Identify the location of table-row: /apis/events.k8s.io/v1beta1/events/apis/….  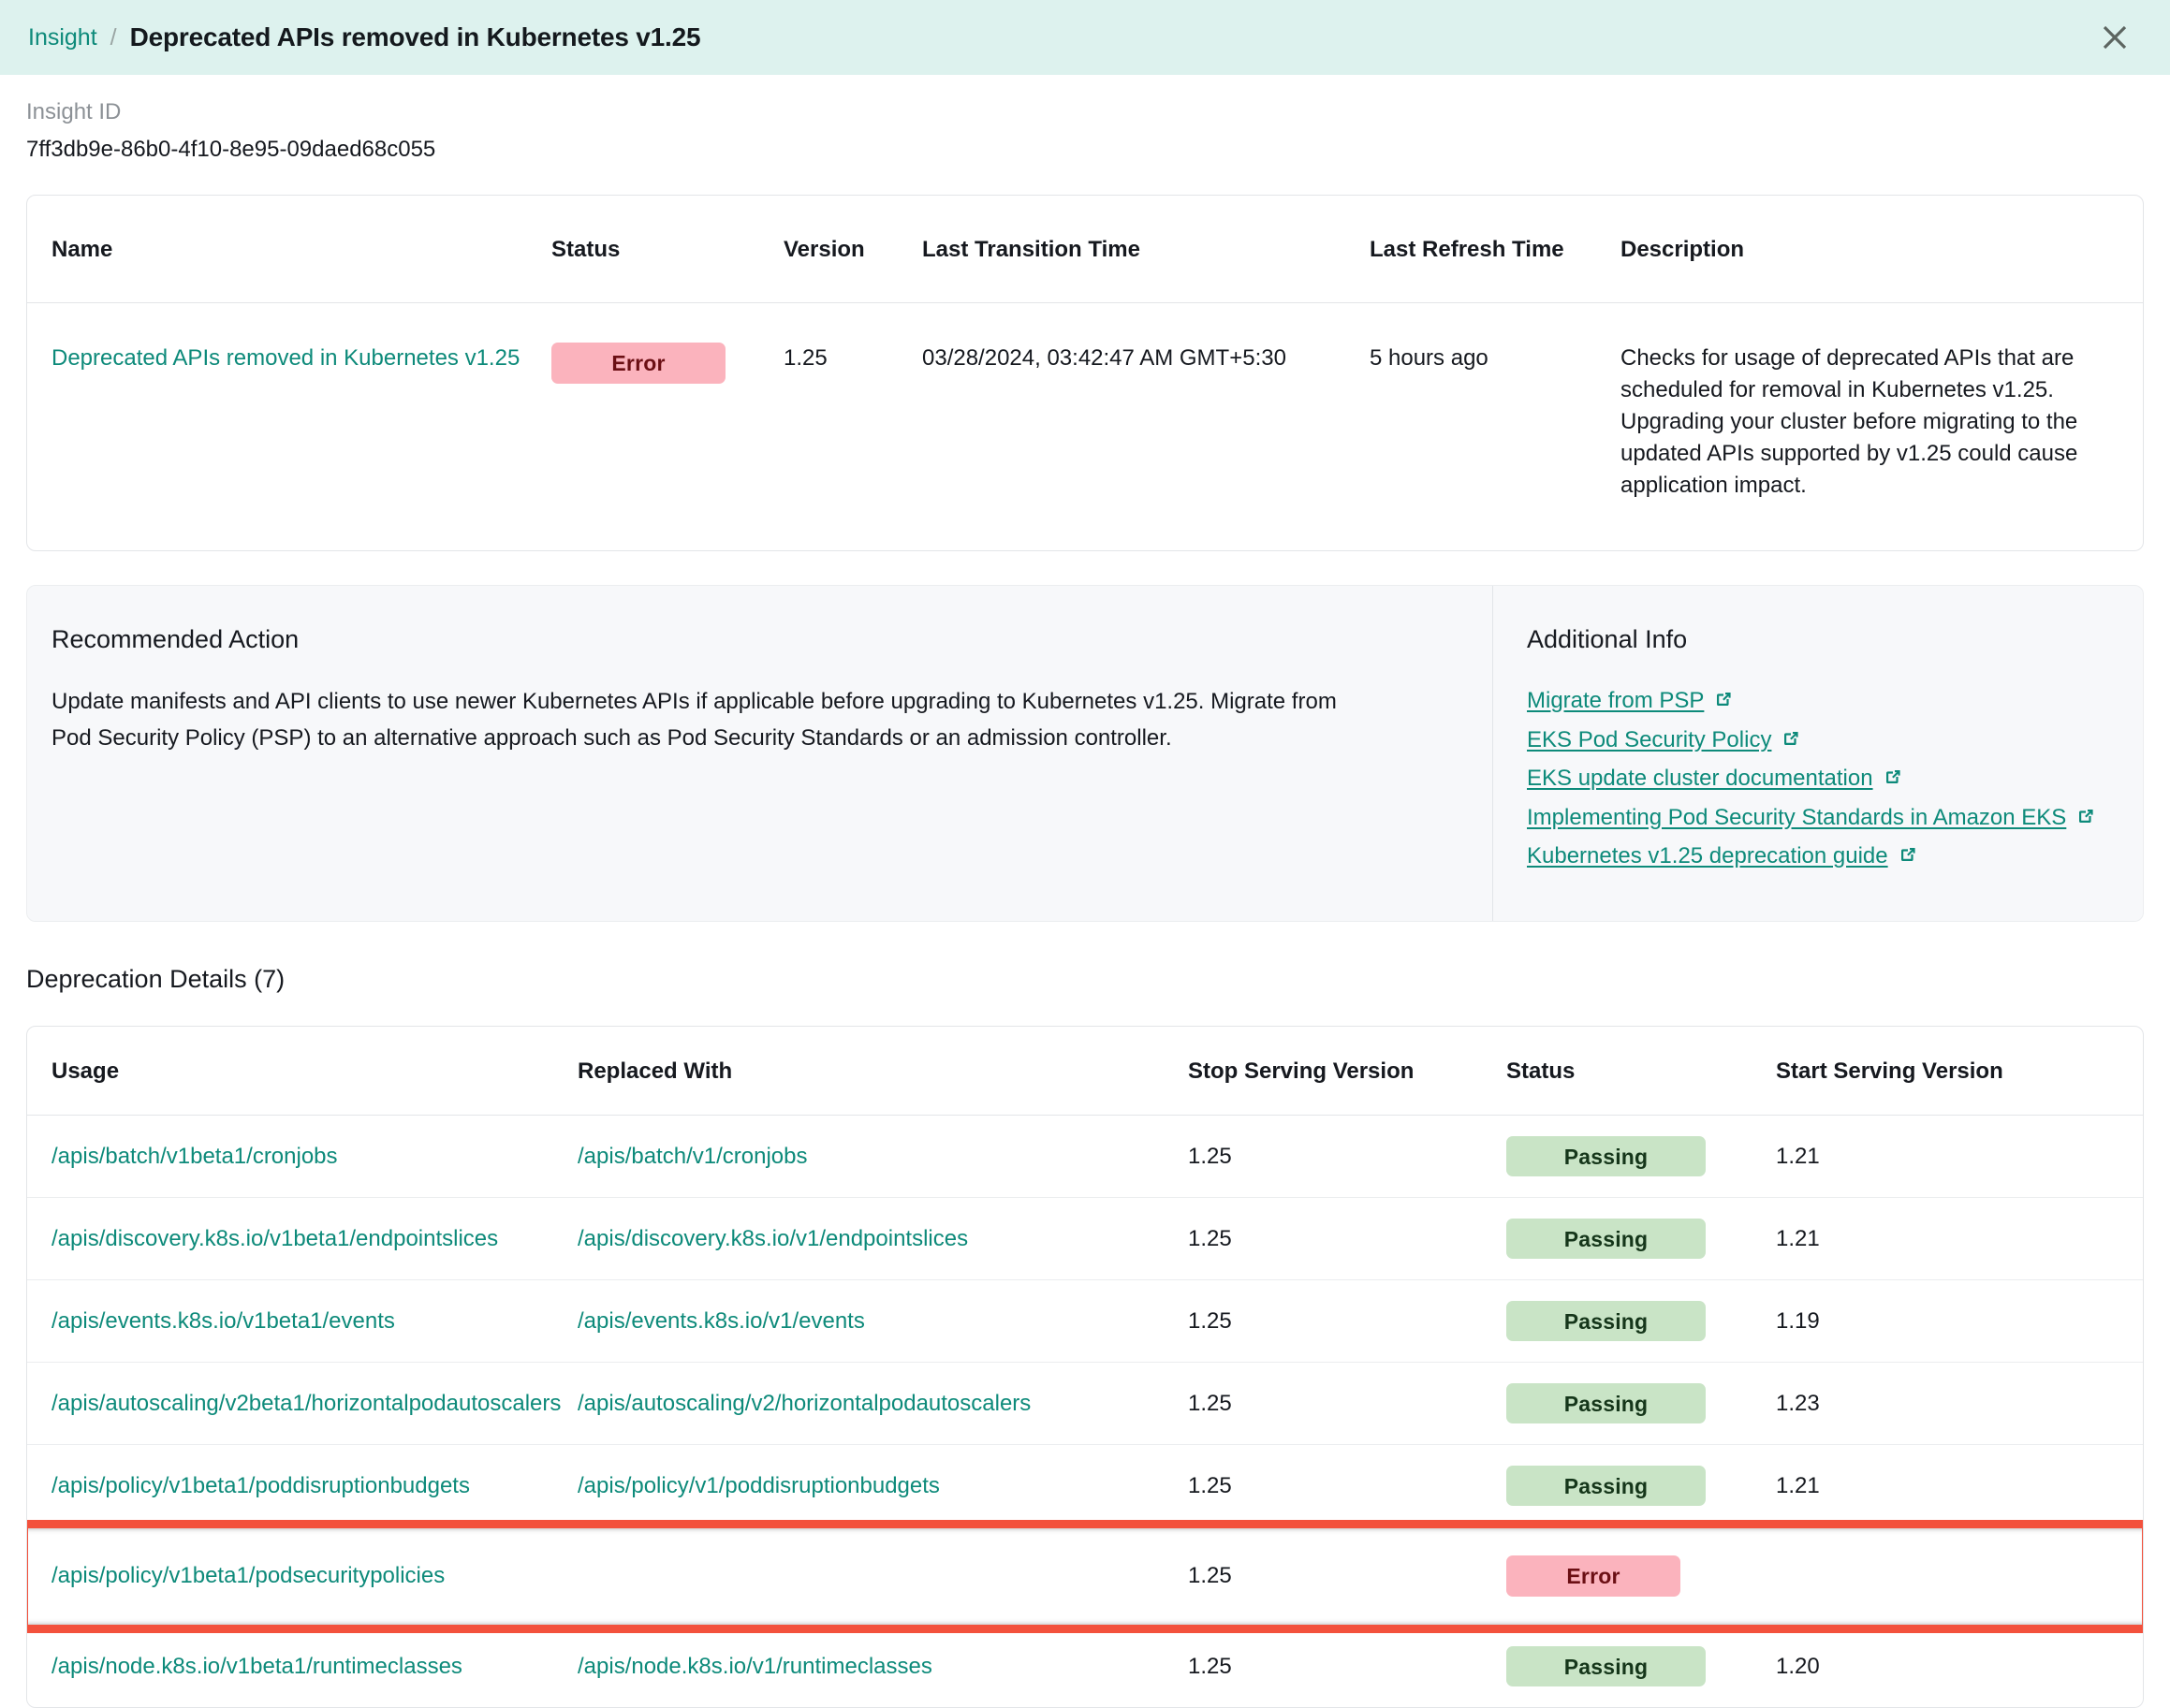
(1085, 1321).